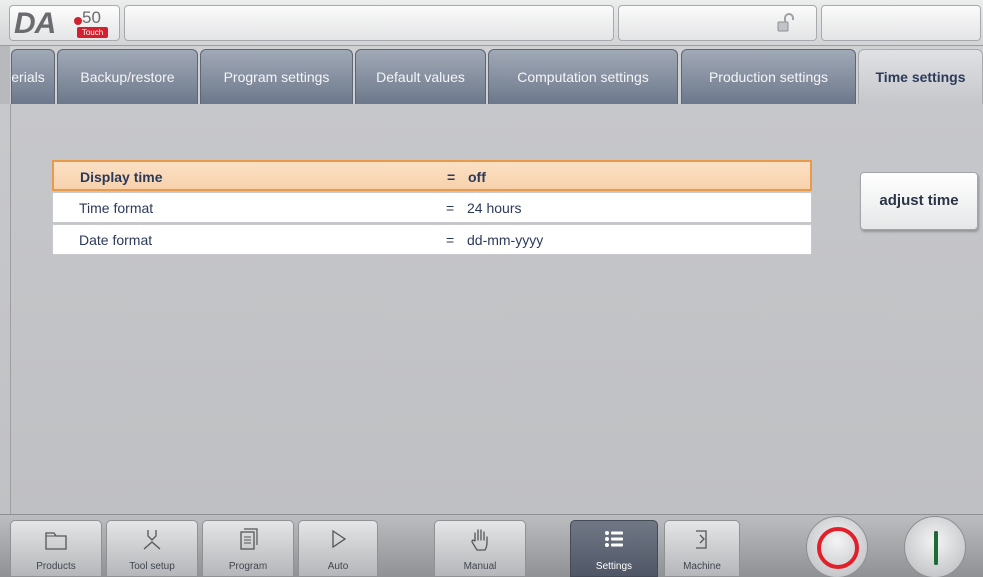  Describe the element at coordinates (479, 540) in the screenshot. I see `hand-icon` at that location.